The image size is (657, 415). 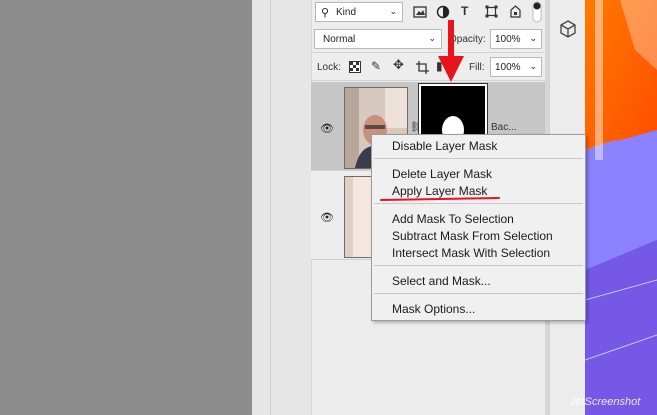 What do you see at coordinates (451, 51) in the screenshot?
I see `annotation-arrow` at bounding box center [451, 51].